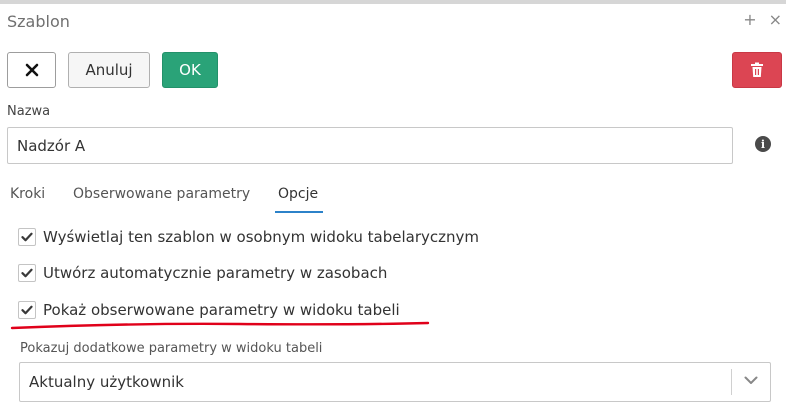 This screenshot has height=405, width=786. What do you see at coordinates (762, 20) in the screenshot?
I see `title-actions: + ×` at bounding box center [762, 20].